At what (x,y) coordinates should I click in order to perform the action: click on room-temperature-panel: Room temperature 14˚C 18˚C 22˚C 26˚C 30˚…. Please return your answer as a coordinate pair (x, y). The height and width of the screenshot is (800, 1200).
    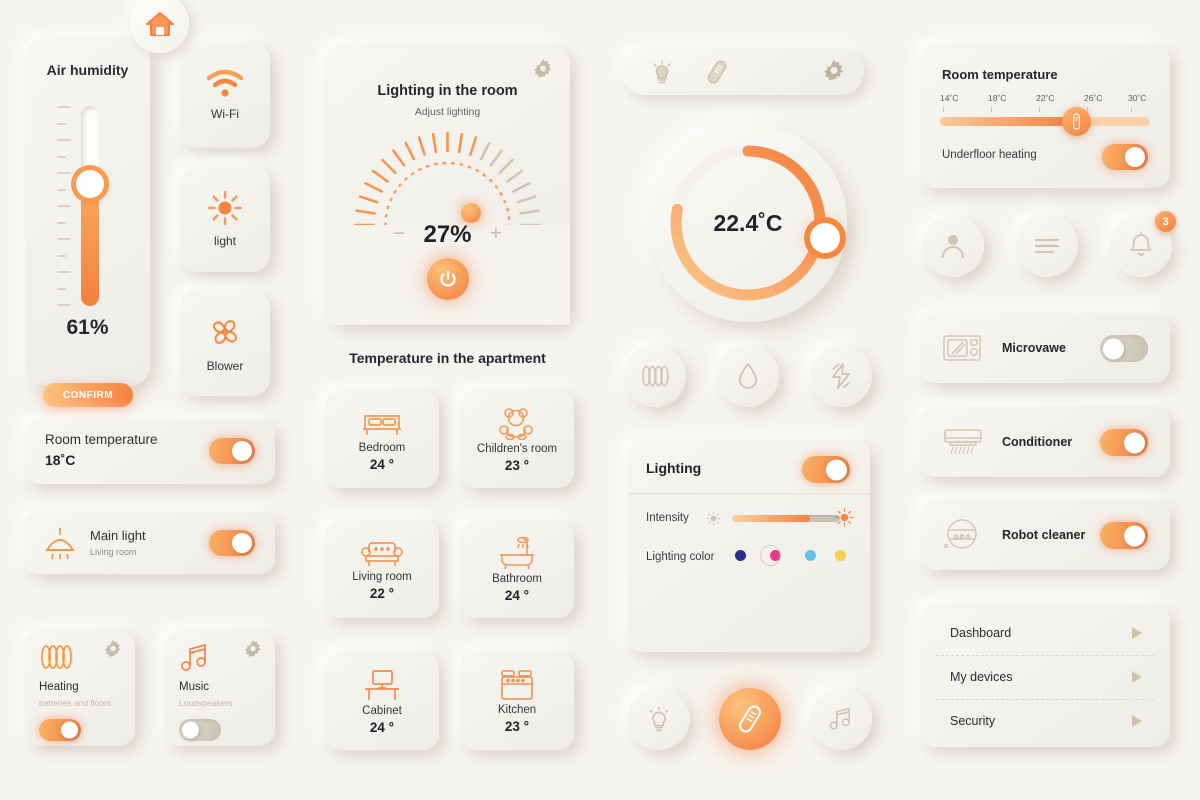
    Looking at the image, I should click on (1045, 116).